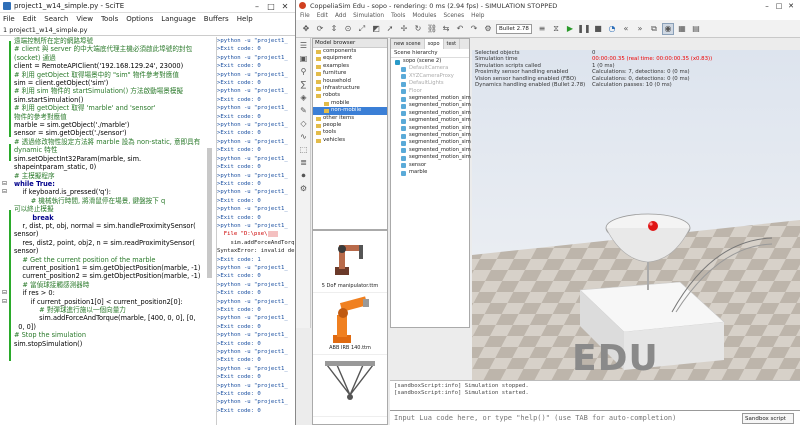 The image size is (800, 425). I want to click on model-folder-household: household, so click(350, 81).